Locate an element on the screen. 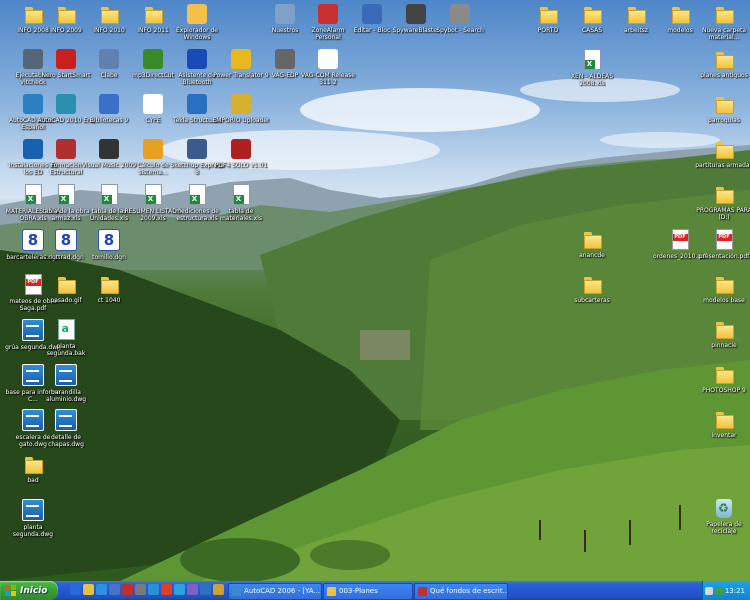 The image size is (750, 600). desktop-icon: presentación.pdf is located at coordinates (722, 251).